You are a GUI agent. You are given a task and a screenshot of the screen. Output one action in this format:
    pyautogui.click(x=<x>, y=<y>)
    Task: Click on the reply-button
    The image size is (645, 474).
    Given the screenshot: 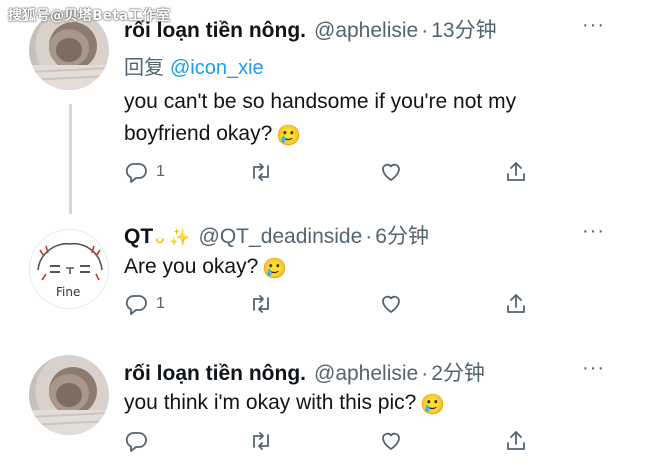 What is the action you would take?
    pyautogui.click(x=136, y=441)
    